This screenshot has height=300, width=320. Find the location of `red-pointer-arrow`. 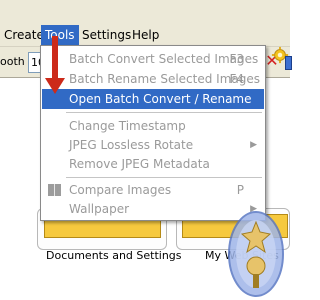

red-pointer-arrow is located at coordinates (55, 65).